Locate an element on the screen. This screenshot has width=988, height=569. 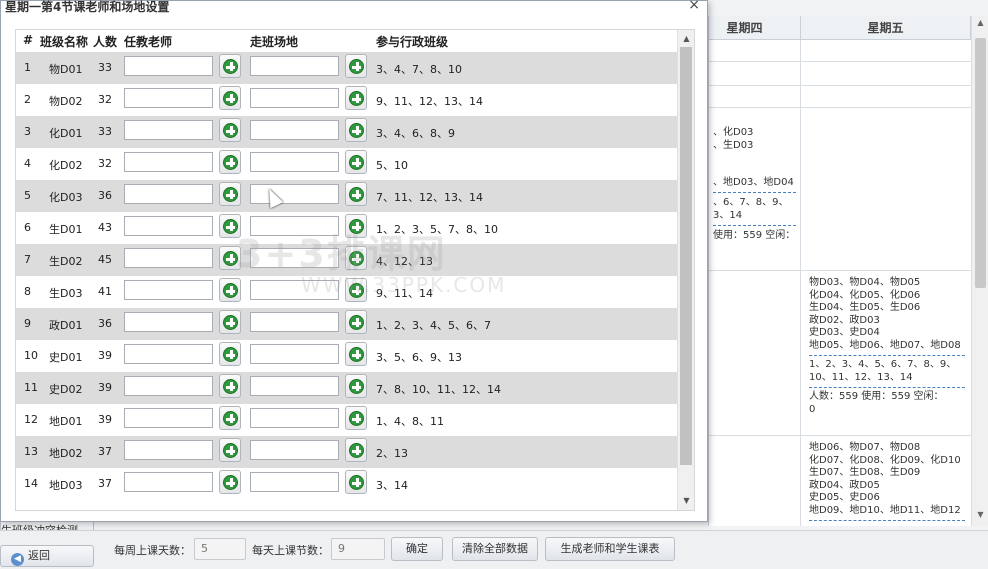
table-row: 13 地D02 37 2、13 is located at coordinates (347, 452).